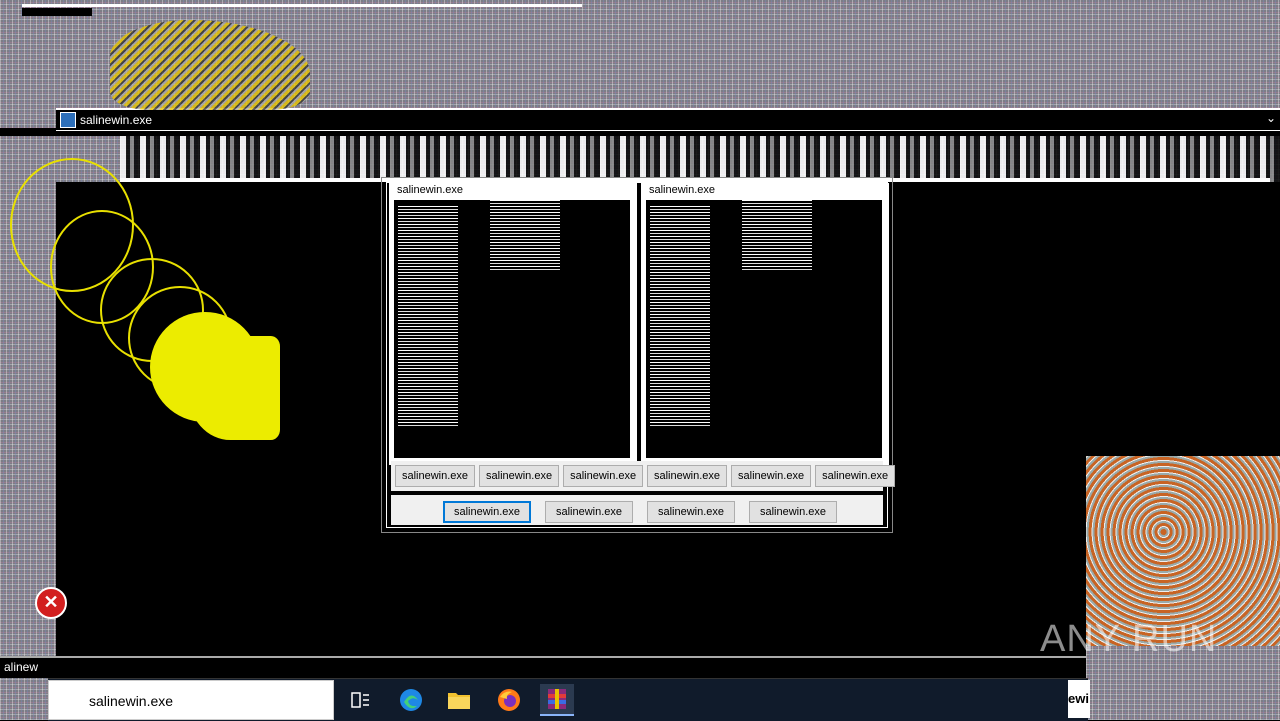 The height and width of the screenshot is (721, 1280). What do you see at coordinates (234, 388) in the screenshot?
I see `yellow-shape` at bounding box center [234, 388].